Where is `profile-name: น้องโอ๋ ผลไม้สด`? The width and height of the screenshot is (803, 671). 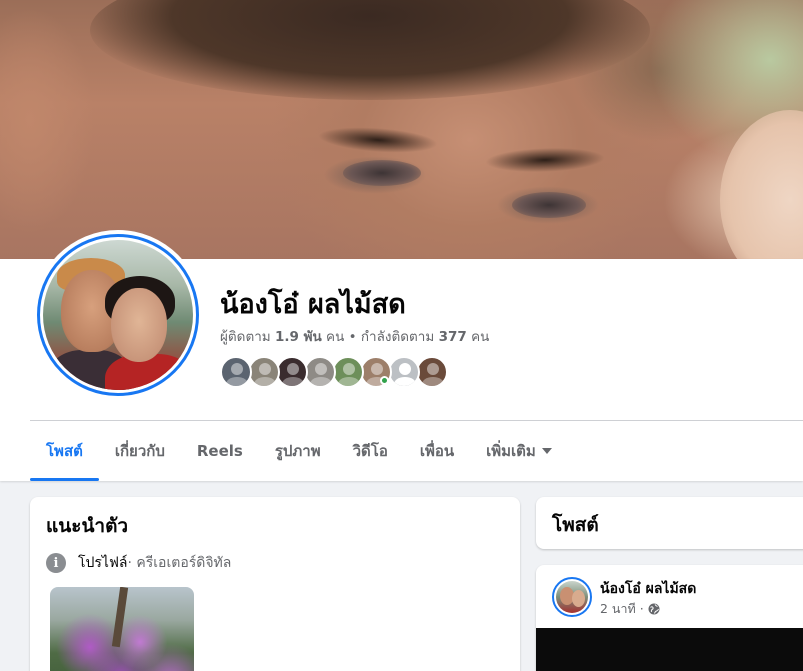 profile-name: น้องโอ๋ ผลไม้สด is located at coordinates (313, 304).